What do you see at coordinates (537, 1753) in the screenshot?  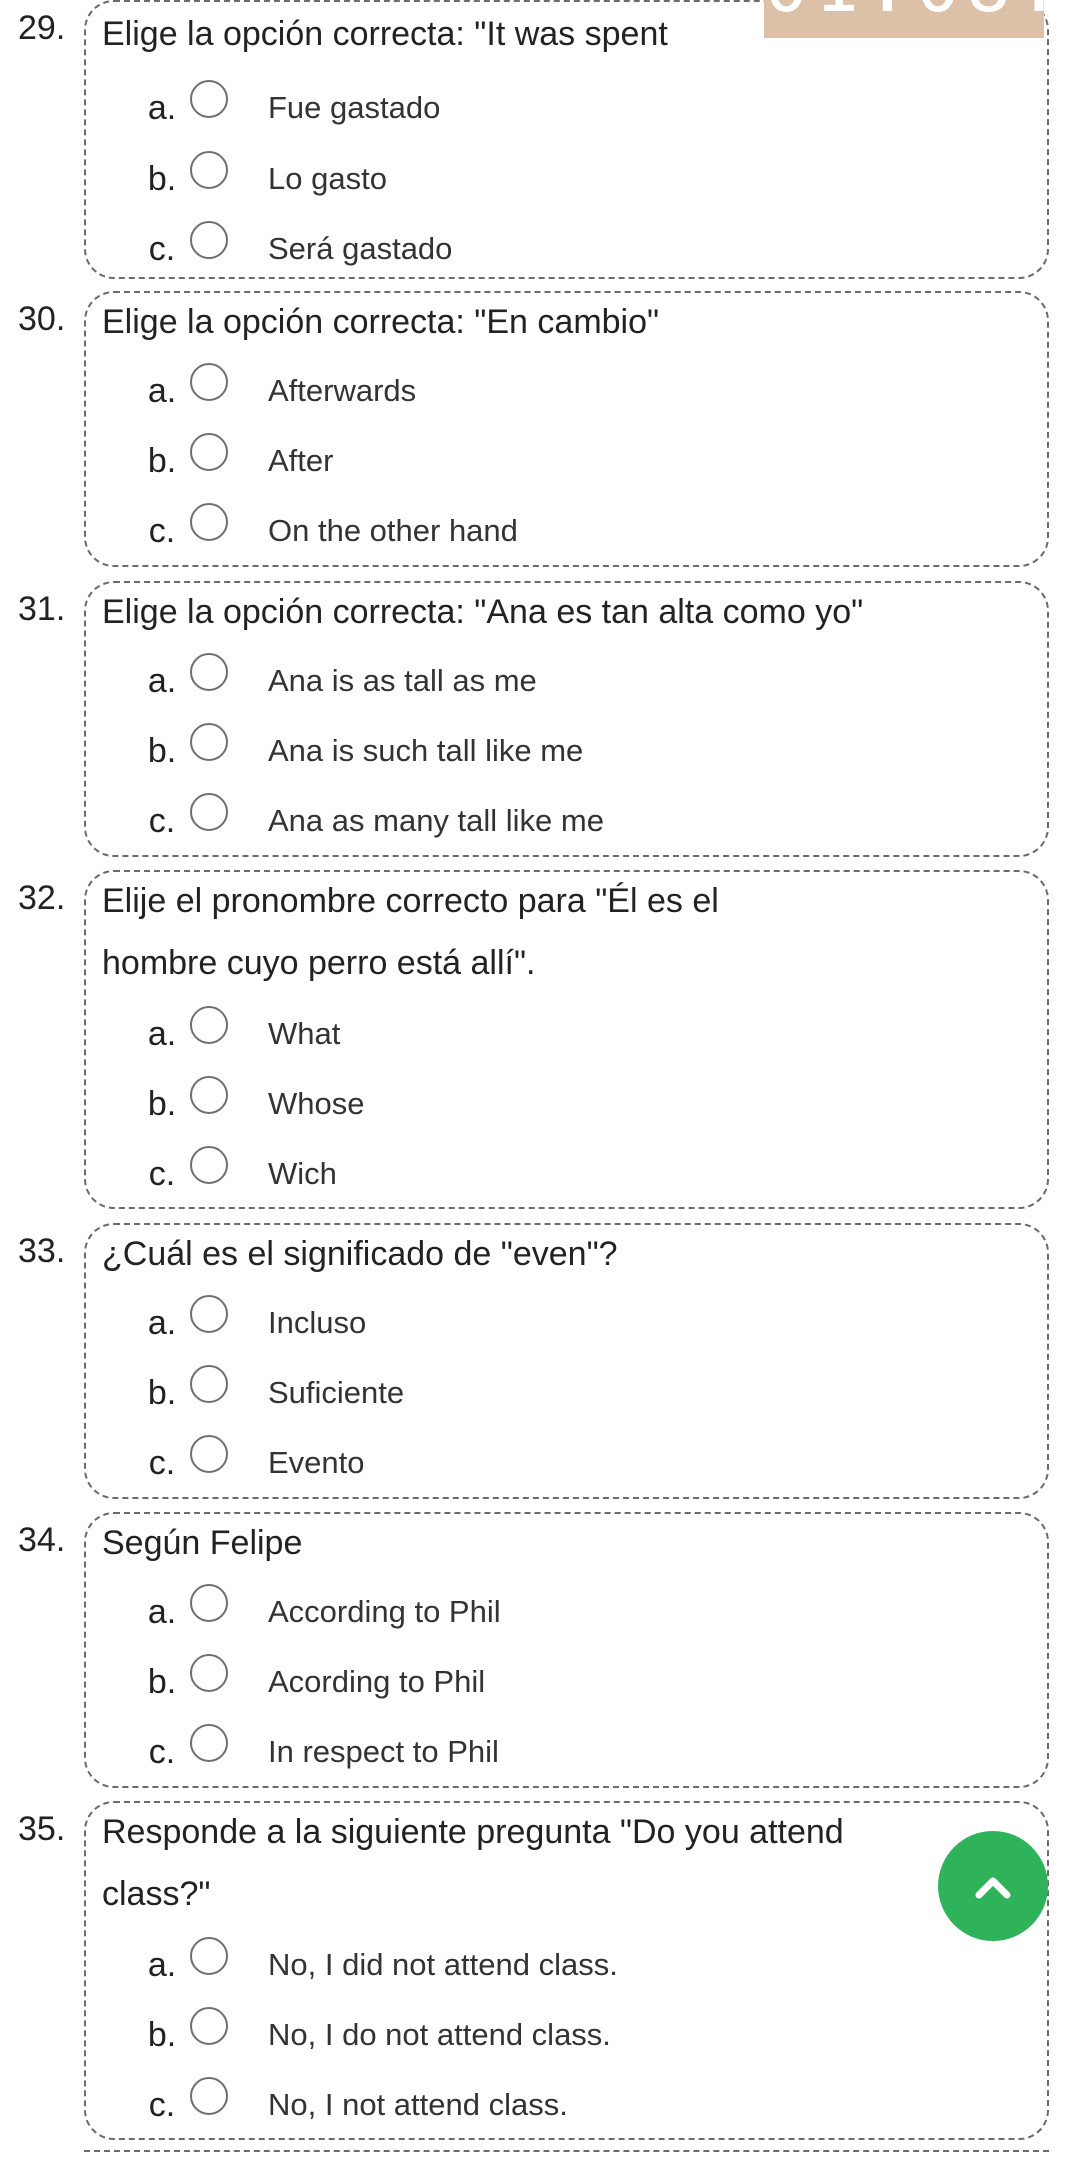 I see `option-c: c. In respect to Phil` at bounding box center [537, 1753].